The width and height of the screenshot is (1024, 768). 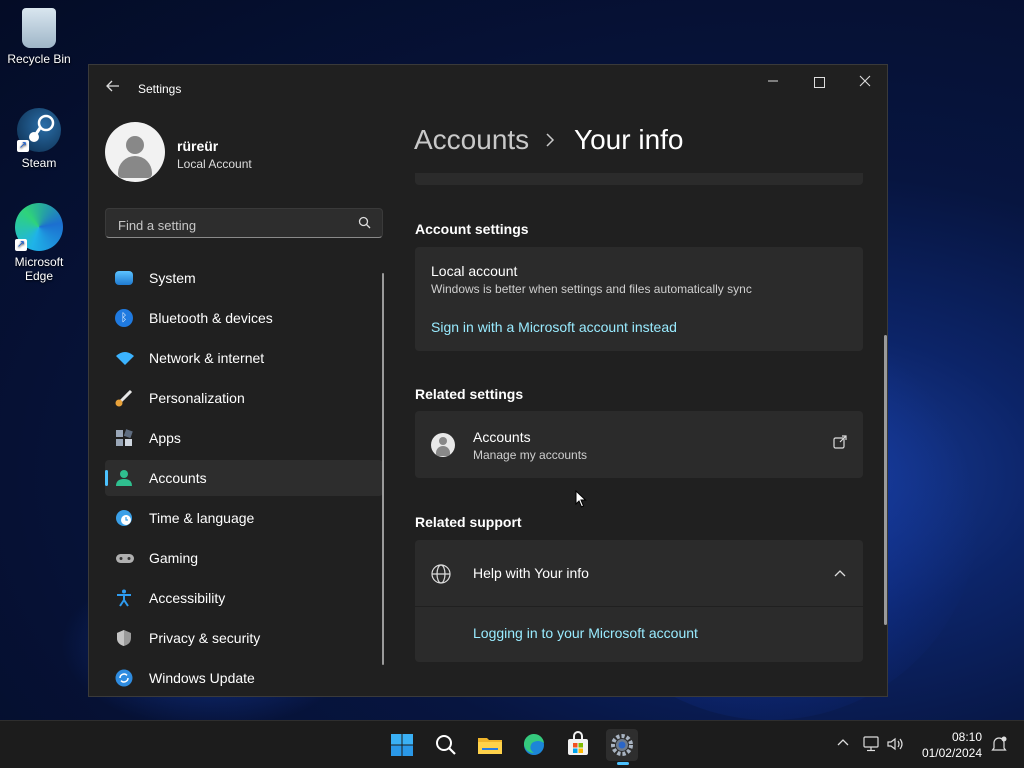 What do you see at coordinates (885, 480) in the screenshot?
I see `content-scrollbar` at bounding box center [885, 480].